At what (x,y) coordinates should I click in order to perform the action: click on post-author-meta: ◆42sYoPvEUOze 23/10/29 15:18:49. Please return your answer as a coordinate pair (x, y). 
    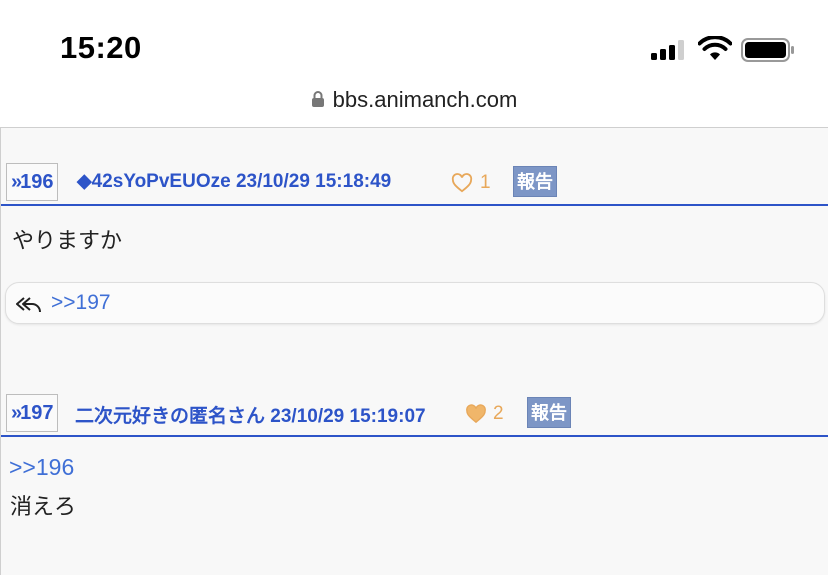
    Looking at the image, I should click on (234, 181).